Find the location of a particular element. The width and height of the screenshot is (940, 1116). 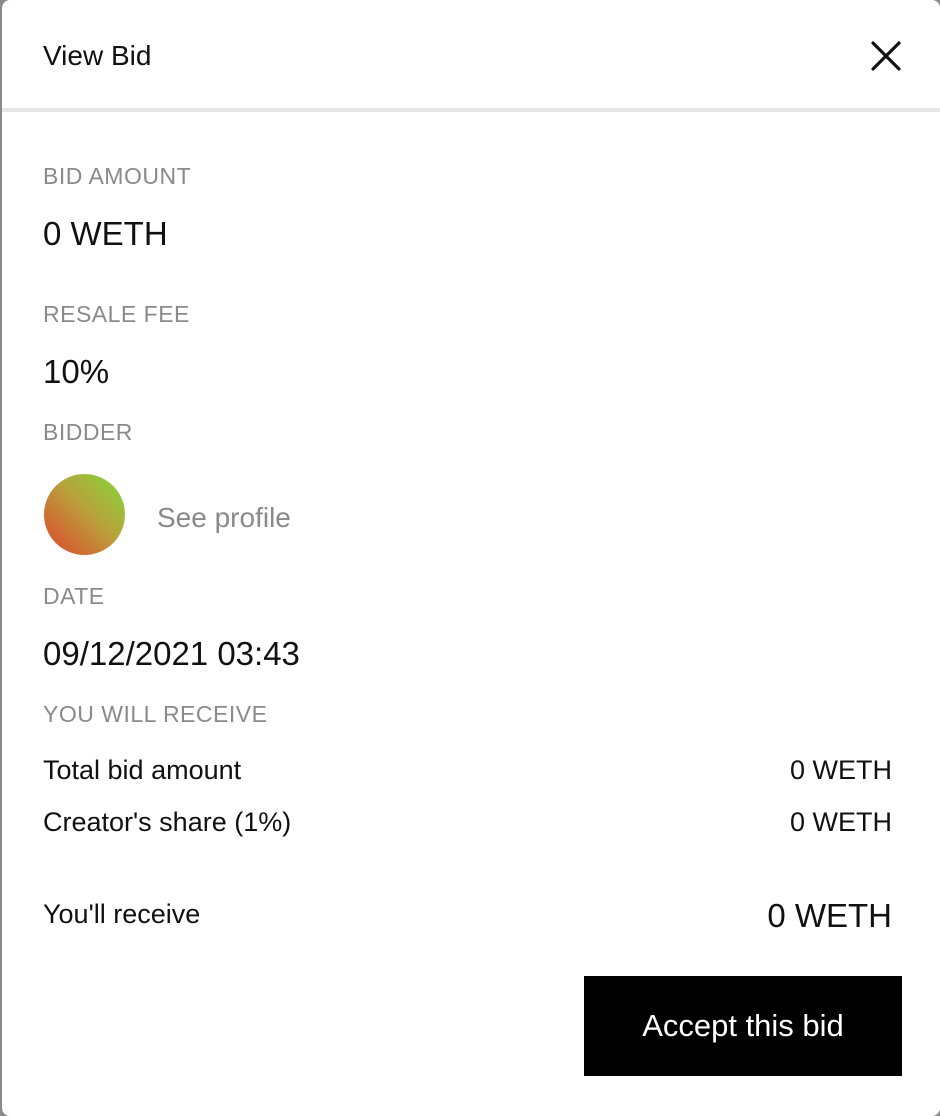

bidder-avatar is located at coordinates (84, 514).